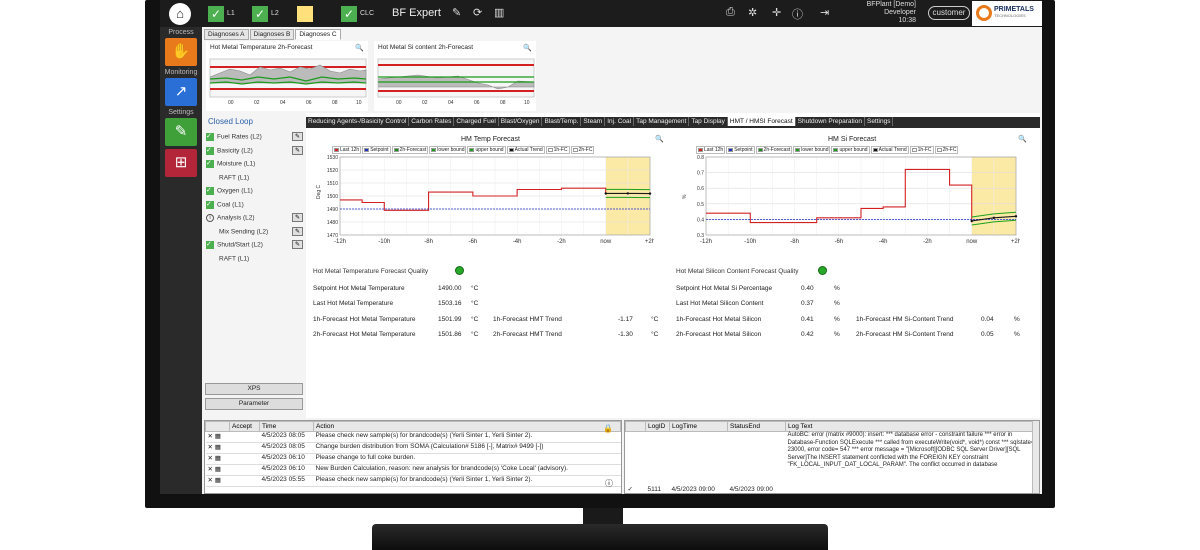 The width and height of the screenshot is (1200, 550). What do you see at coordinates (305, 14) in the screenshot?
I see `status-square-icon` at bounding box center [305, 14].